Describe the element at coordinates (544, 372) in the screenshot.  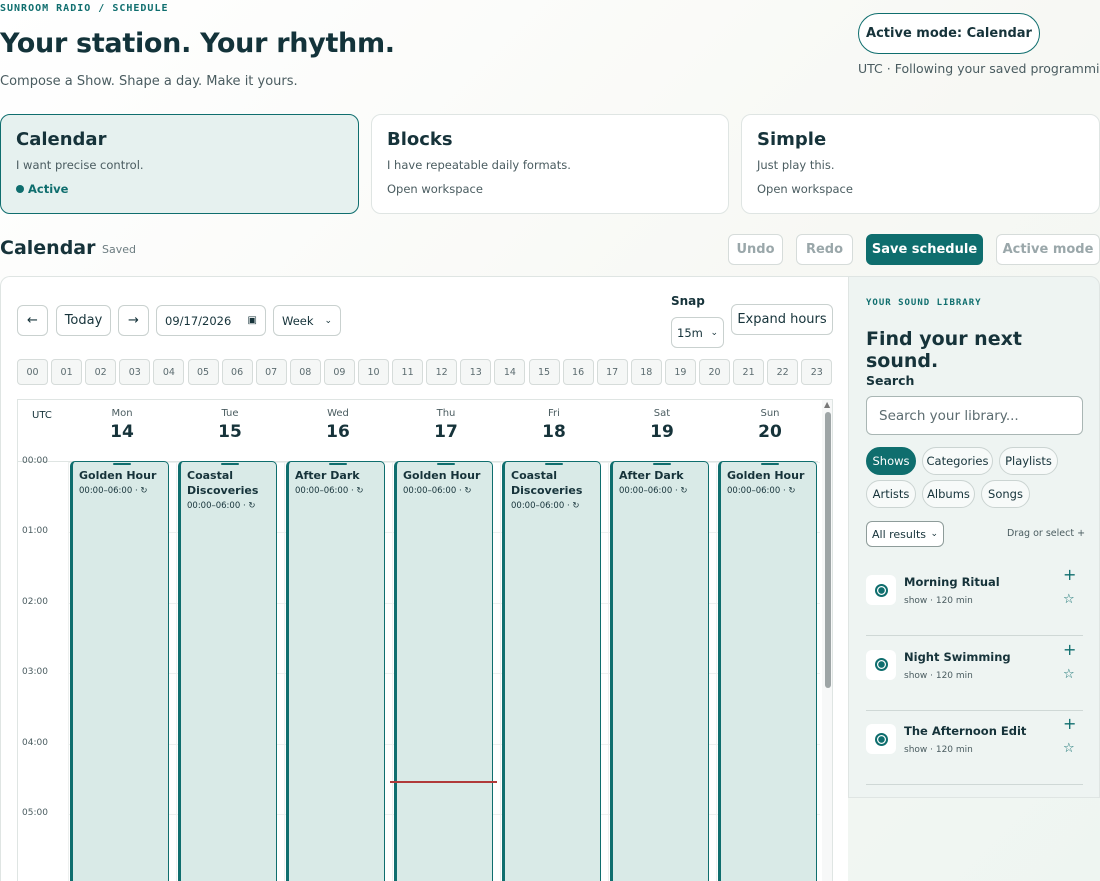
I see `hour-jump-chip: 15` at that location.